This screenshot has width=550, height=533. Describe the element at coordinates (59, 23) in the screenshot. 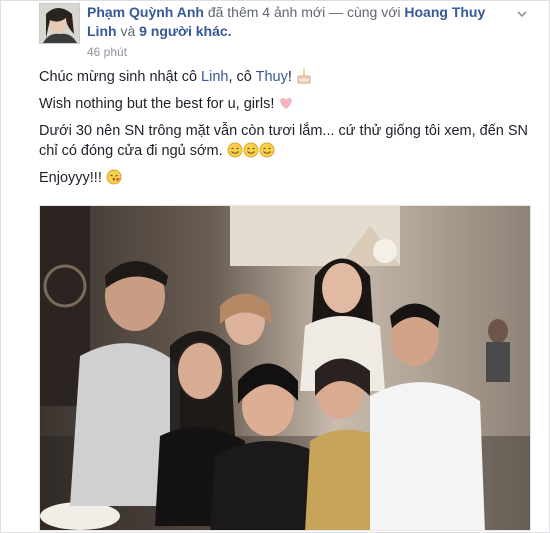

I see `avatar` at that location.